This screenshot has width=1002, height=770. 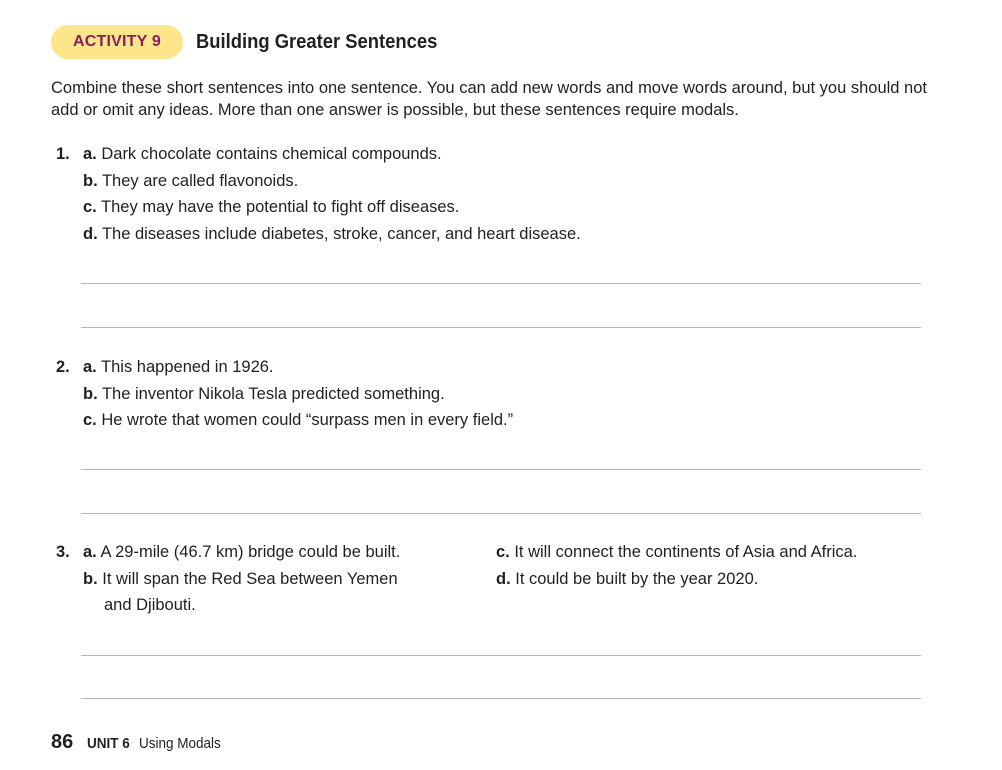 What do you see at coordinates (185, 367) in the screenshot?
I see `part-text: This happened in 1926.` at bounding box center [185, 367].